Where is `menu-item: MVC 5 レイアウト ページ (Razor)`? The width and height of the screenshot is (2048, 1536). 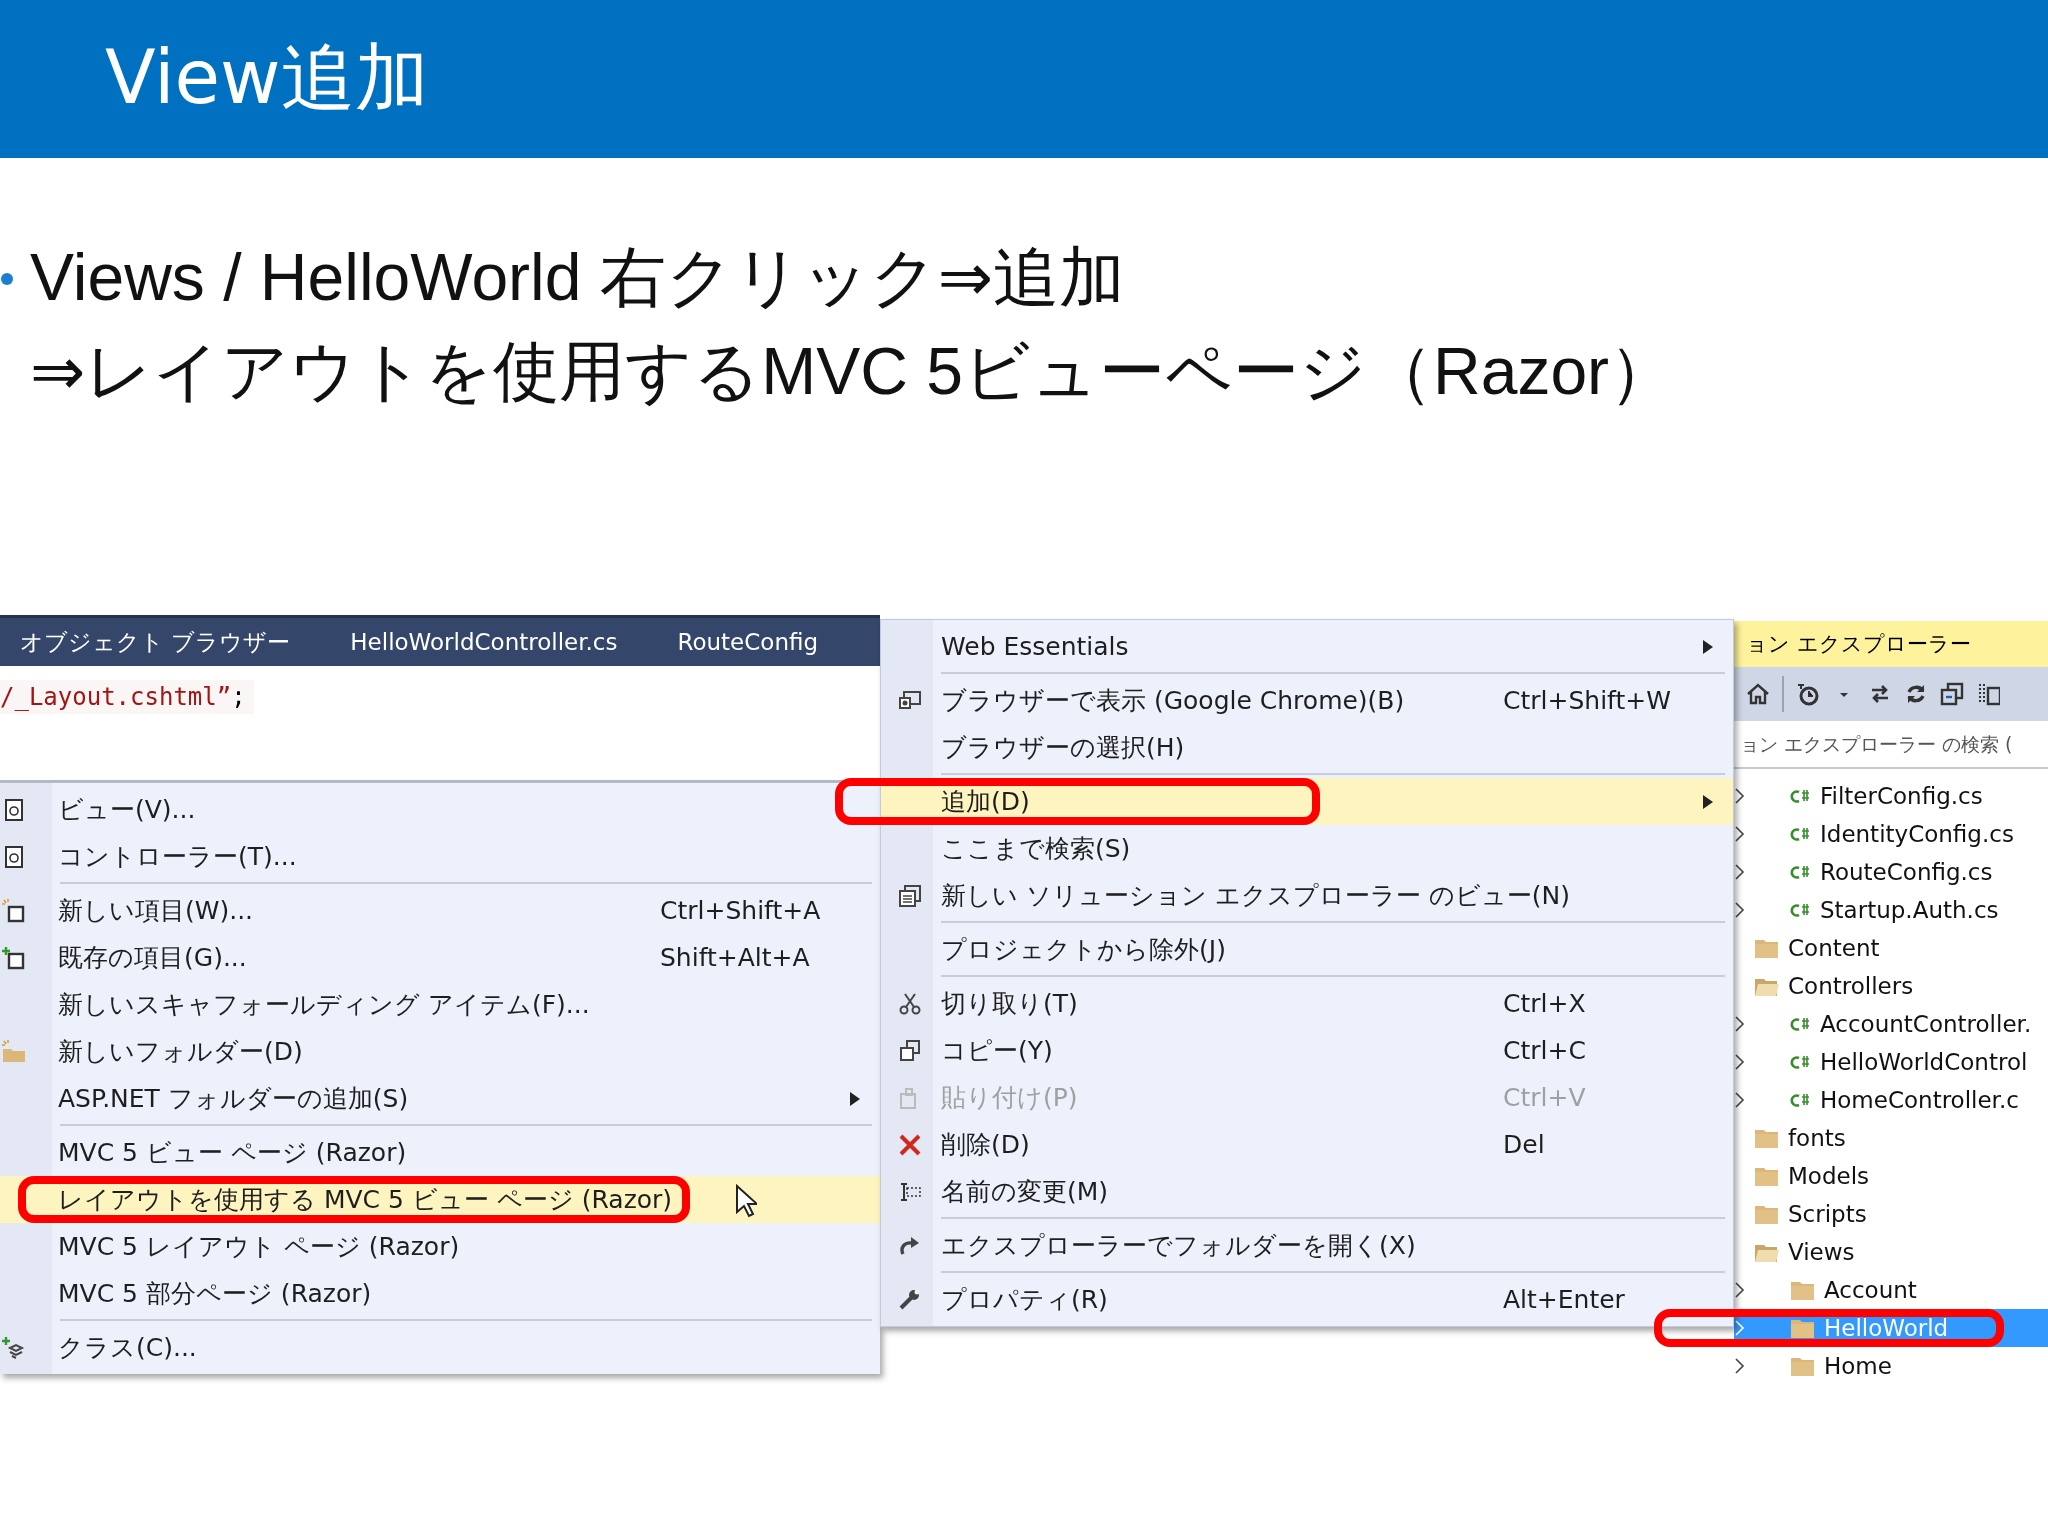 menu-item: MVC 5 レイアウト ページ (Razor) is located at coordinates (440, 1246).